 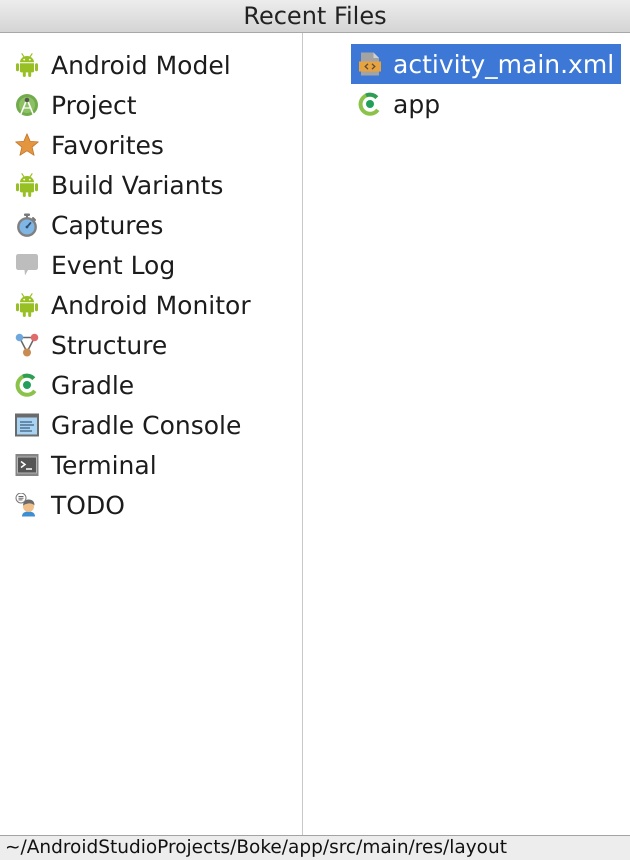 I want to click on recent-file-item: activity_main.xml, so click(x=486, y=64).